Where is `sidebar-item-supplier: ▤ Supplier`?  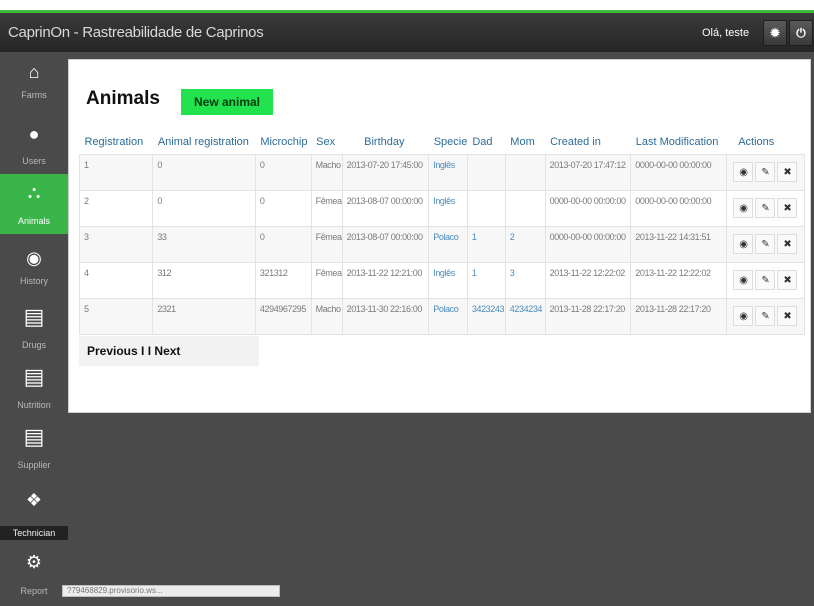
sidebar-item-supplier: ▤ Supplier is located at coordinates (34, 450).